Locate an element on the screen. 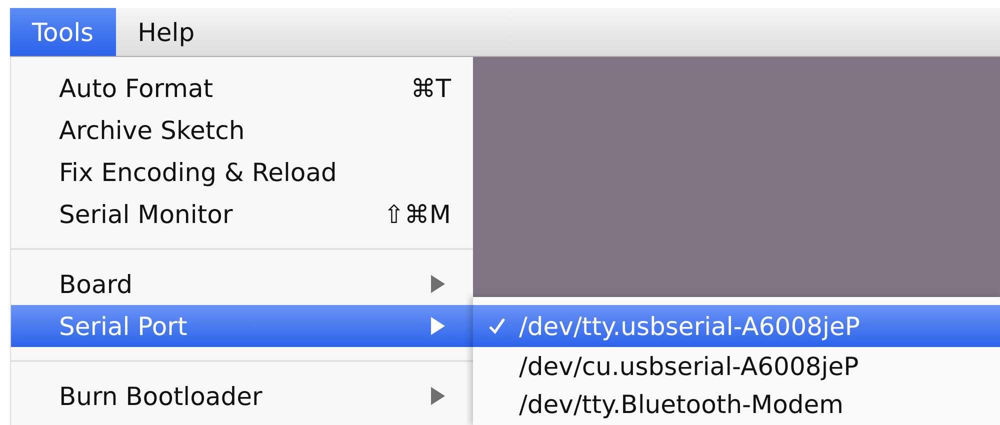  menu-item: Archive Sketch is located at coordinates (242, 130).